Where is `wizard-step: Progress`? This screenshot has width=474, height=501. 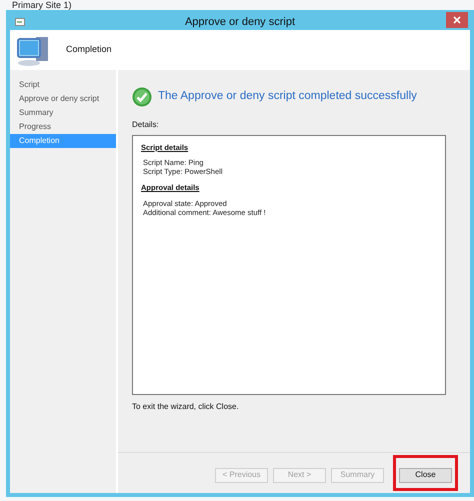 wizard-step: Progress is located at coordinates (63, 127).